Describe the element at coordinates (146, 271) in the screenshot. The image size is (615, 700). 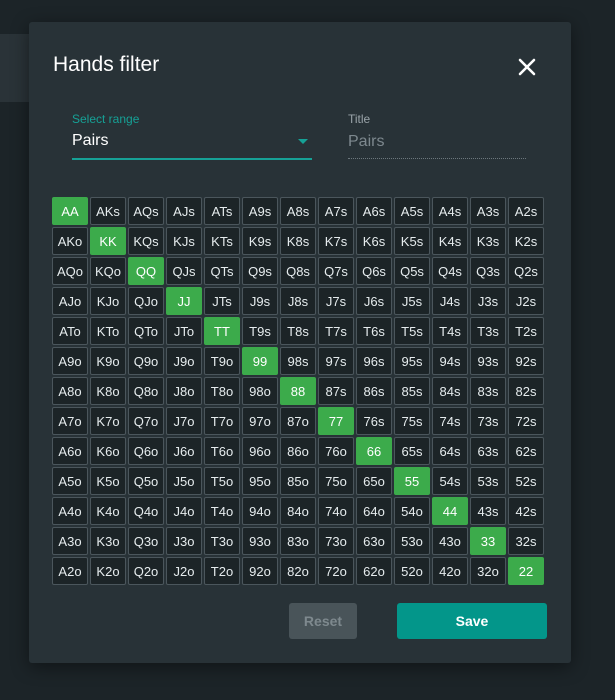
I see `hand-cell-qq: QQ` at that location.